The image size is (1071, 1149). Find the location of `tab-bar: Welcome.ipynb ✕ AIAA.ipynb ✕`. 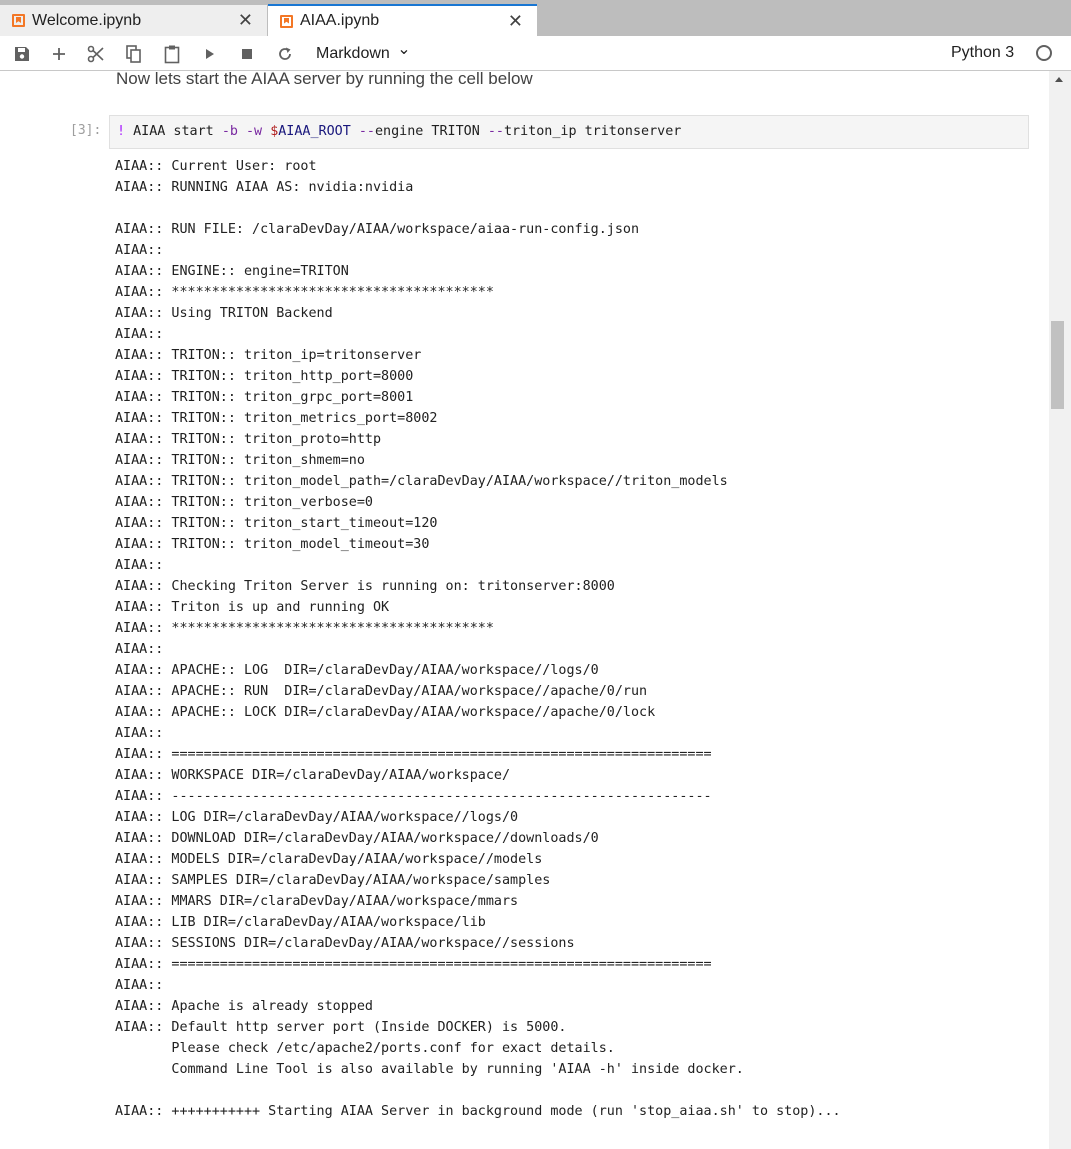

tab-bar: Welcome.ipynb ✕ AIAA.ipynb ✕ is located at coordinates (535, 18).